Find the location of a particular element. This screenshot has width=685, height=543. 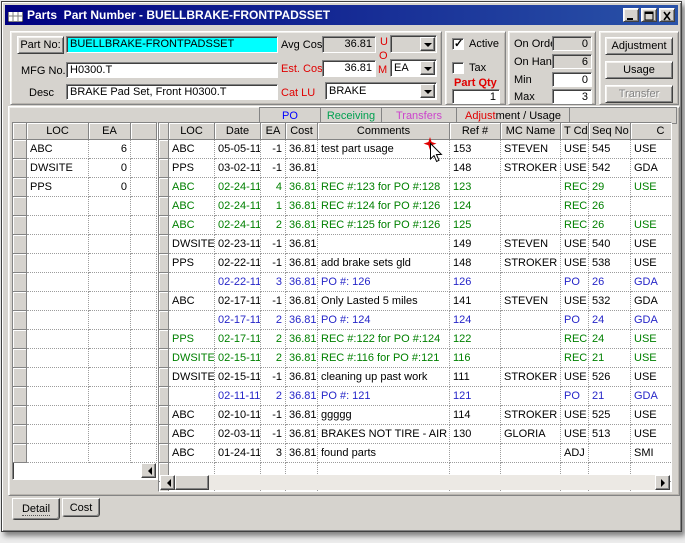

grid-cell: 3 is located at coordinates (273, 282).